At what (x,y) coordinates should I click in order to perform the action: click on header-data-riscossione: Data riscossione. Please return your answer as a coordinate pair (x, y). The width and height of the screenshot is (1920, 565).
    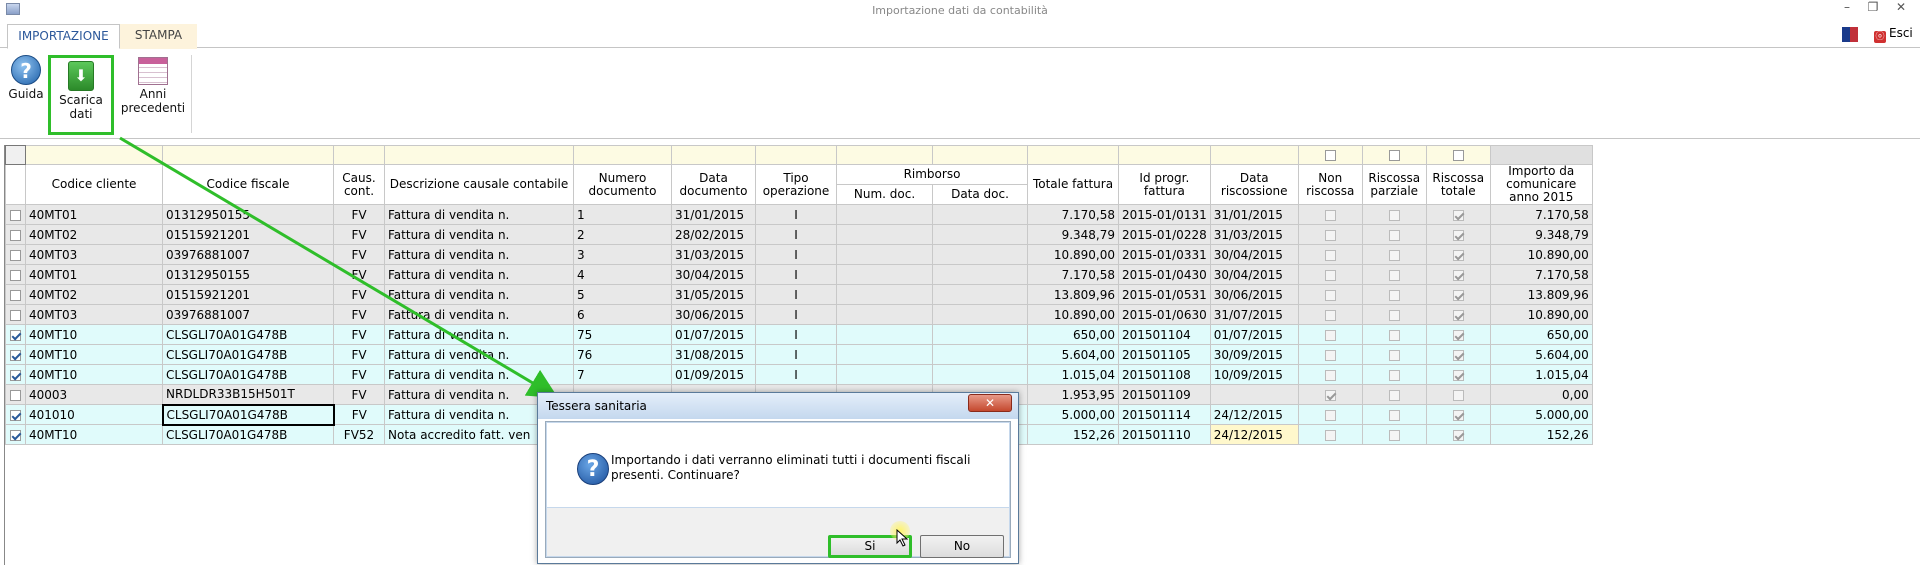
    Looking at the image, I should click on (1254, 184).